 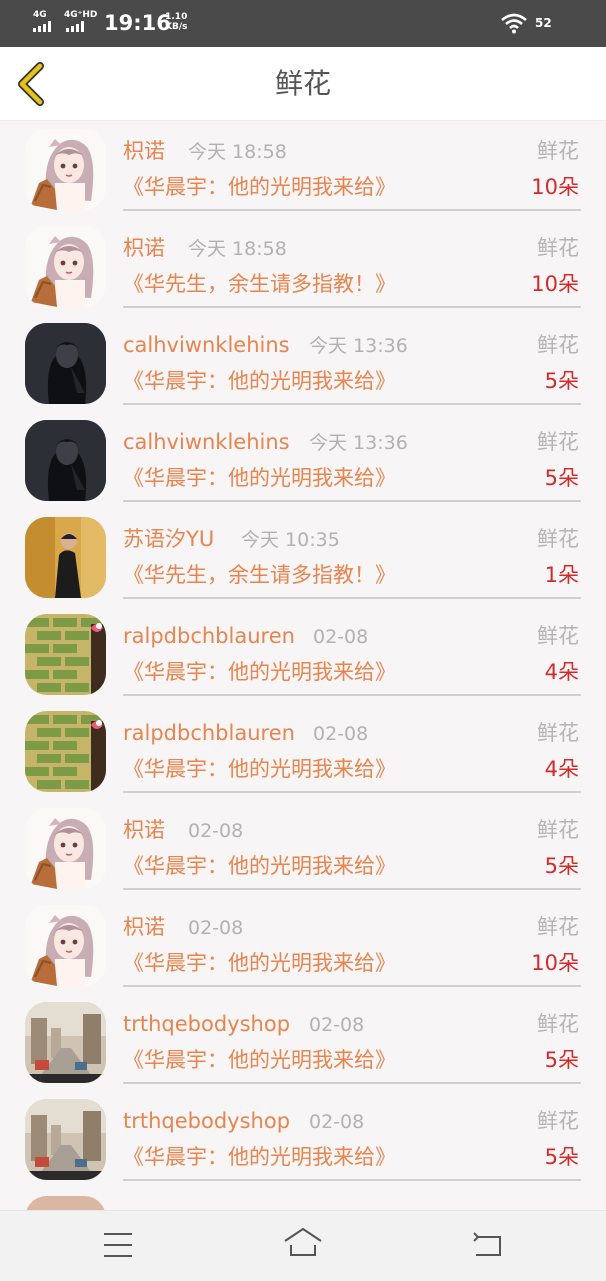 I want to click on flower-count: 1朵, so click(x=561, y=575).